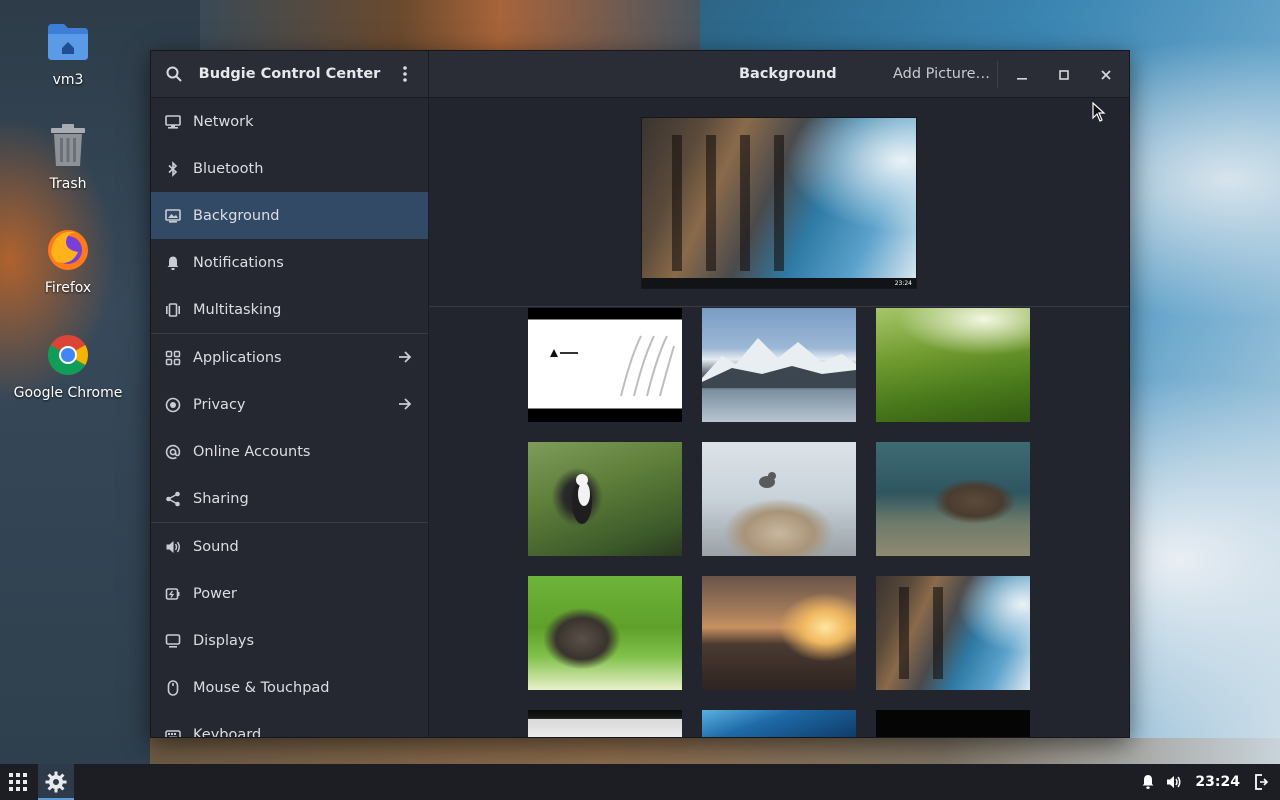  I want to click on mouse-cursor-icon, so click(1099, 112).